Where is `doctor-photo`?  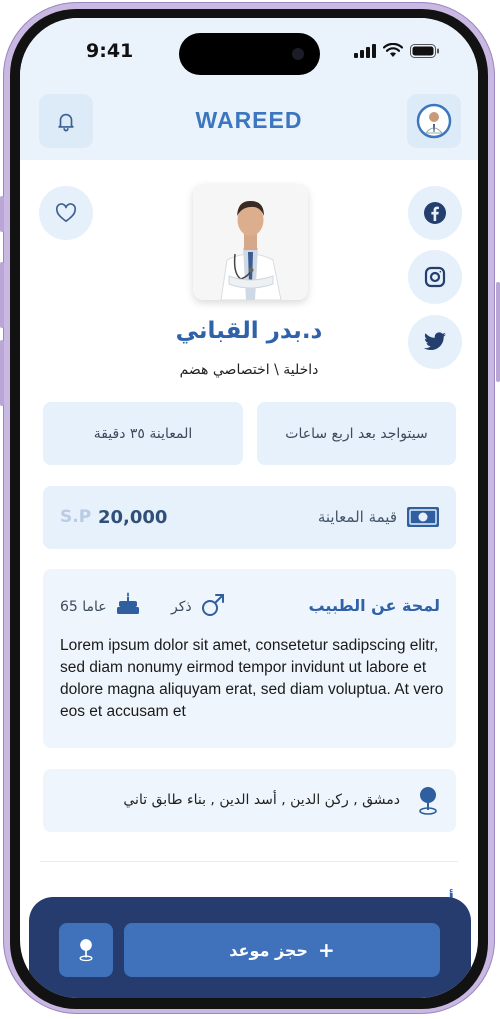 doctor-photo is located at coordinates (250, 242).